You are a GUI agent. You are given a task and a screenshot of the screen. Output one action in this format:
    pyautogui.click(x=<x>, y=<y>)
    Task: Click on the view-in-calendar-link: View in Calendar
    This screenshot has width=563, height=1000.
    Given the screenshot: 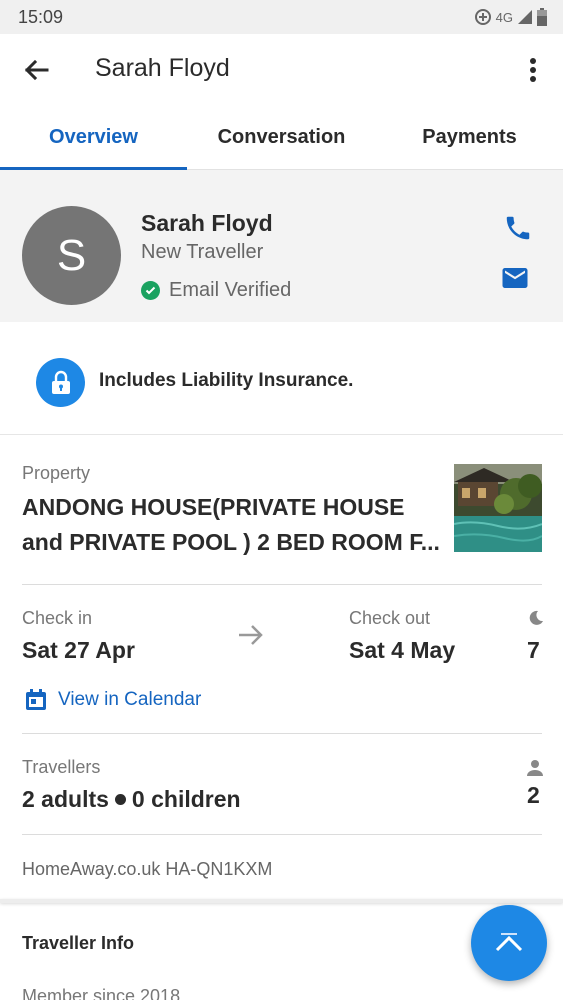 What is the action you would take?
    pyautogui.click(x=112, y=700)
    